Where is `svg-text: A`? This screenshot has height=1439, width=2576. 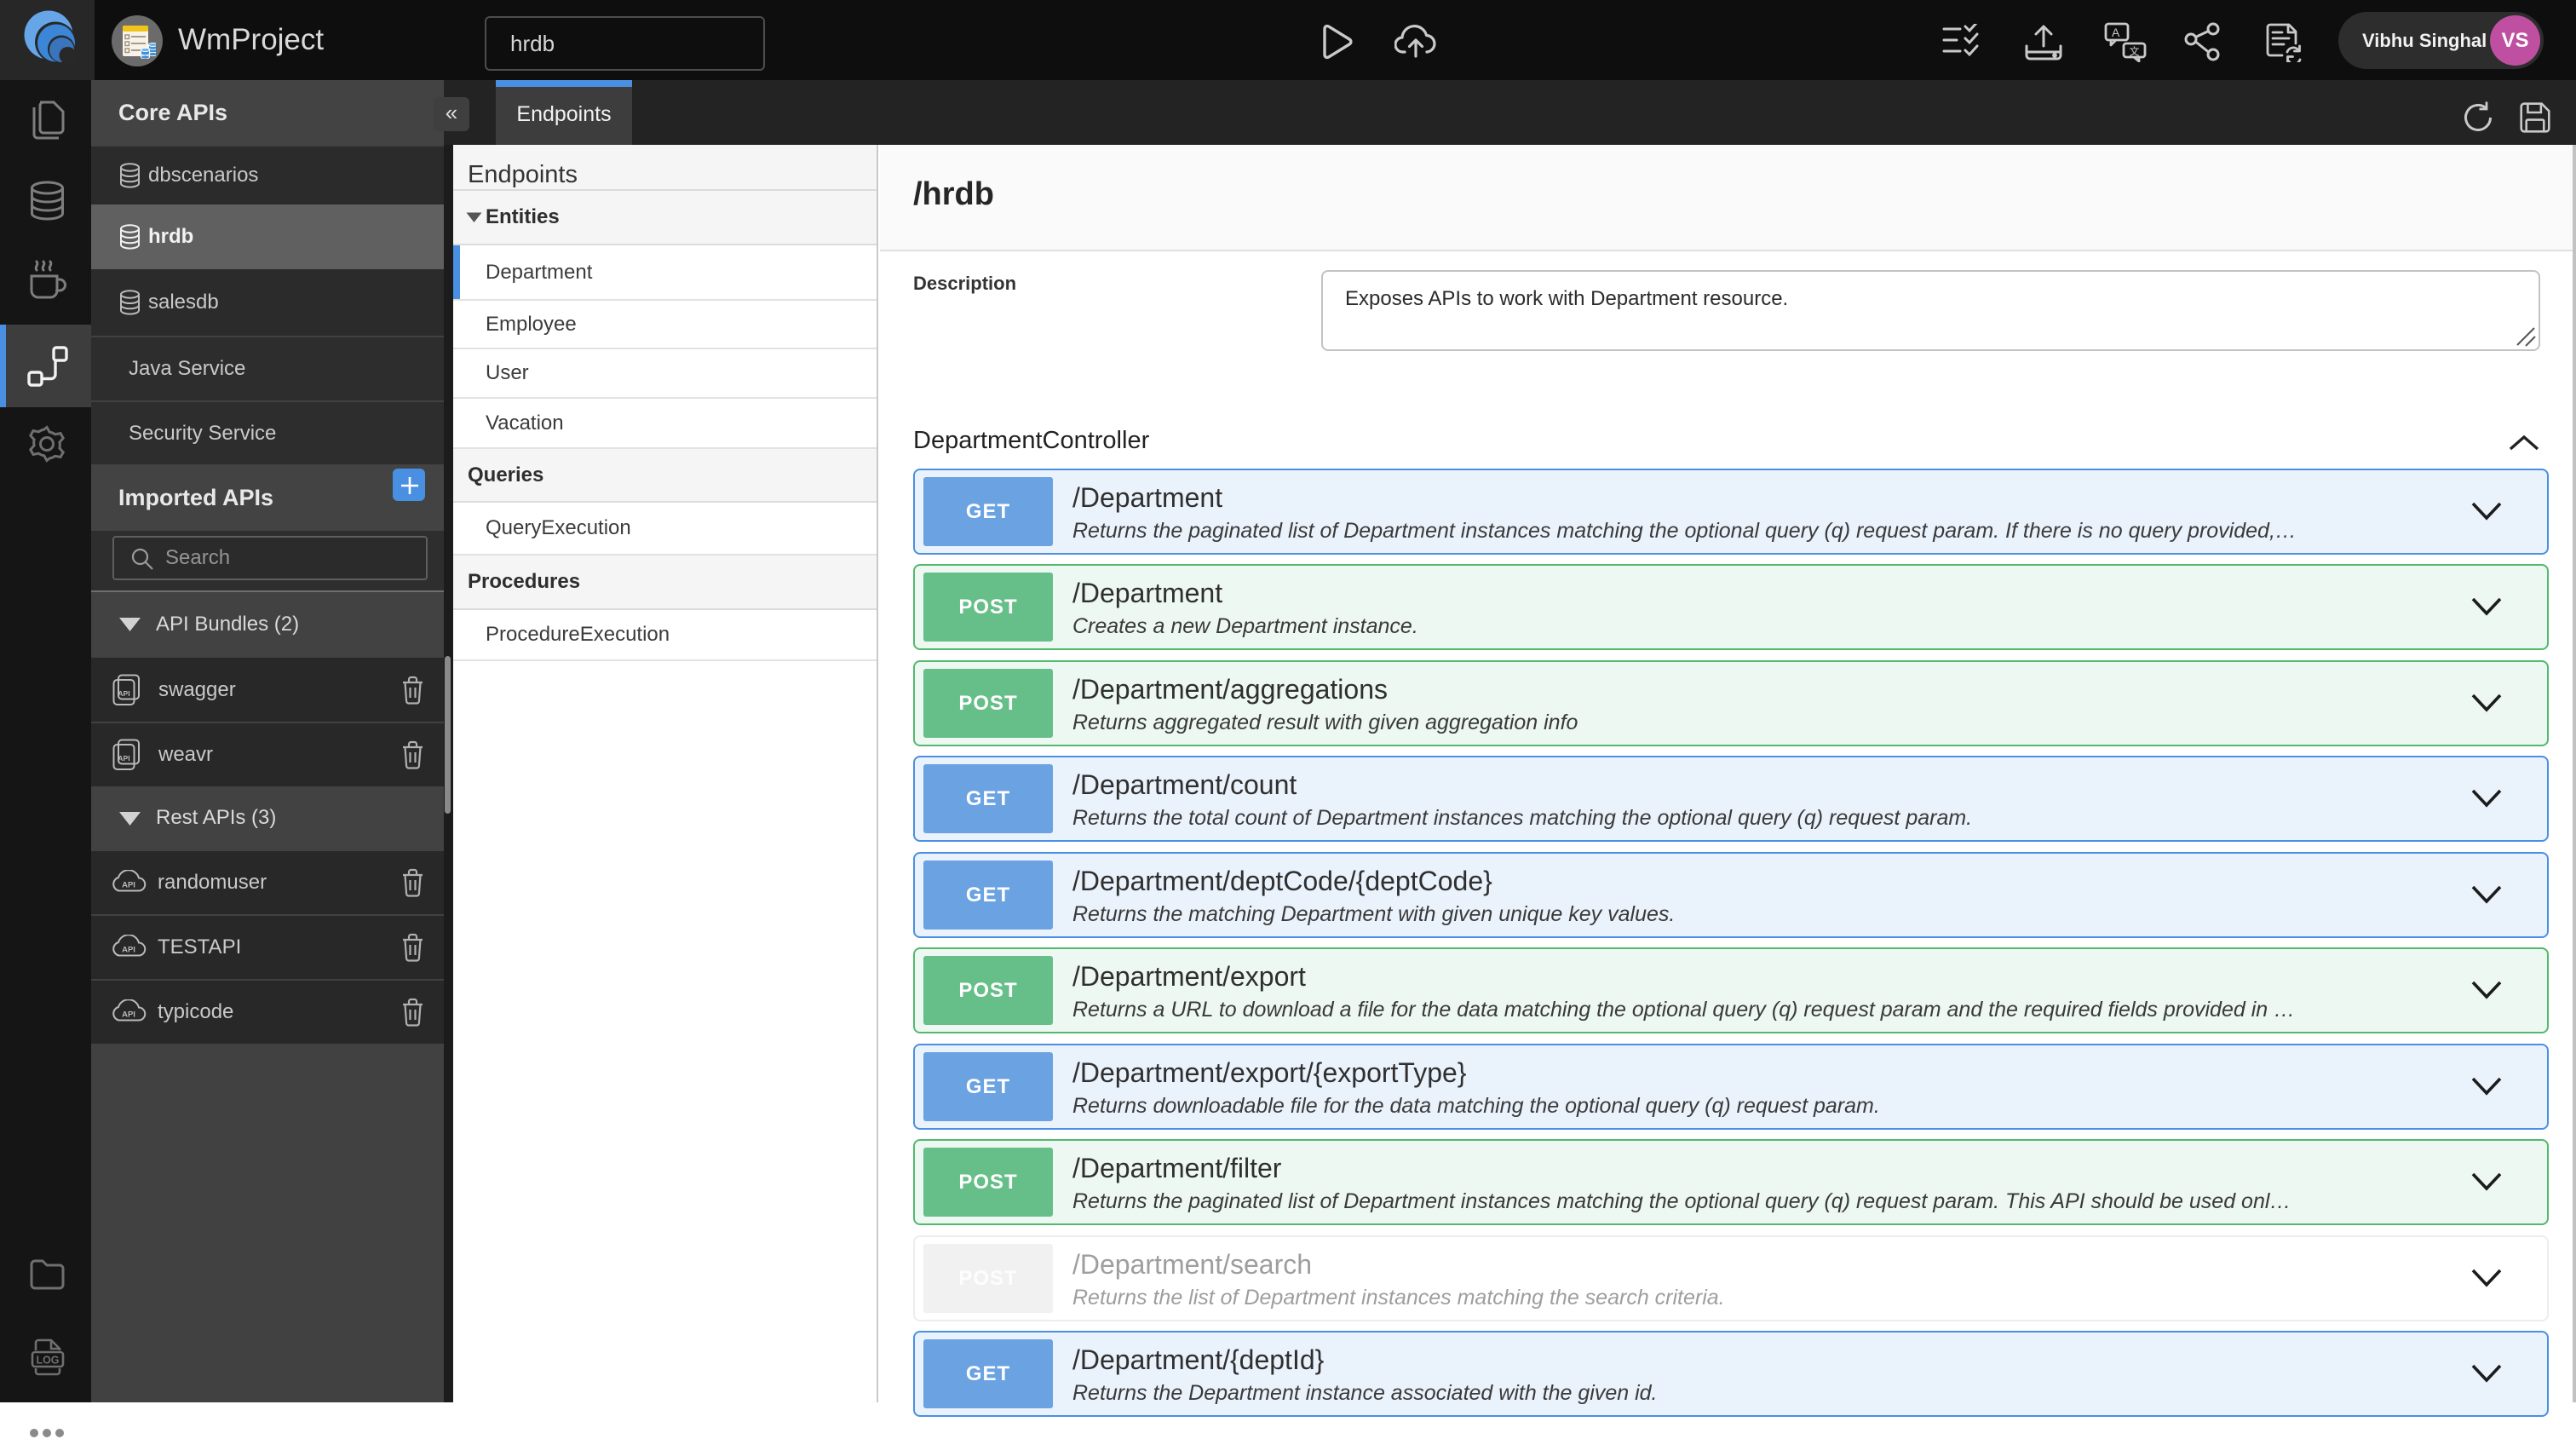
svg-text: A is located at coordinates (2116, 32).